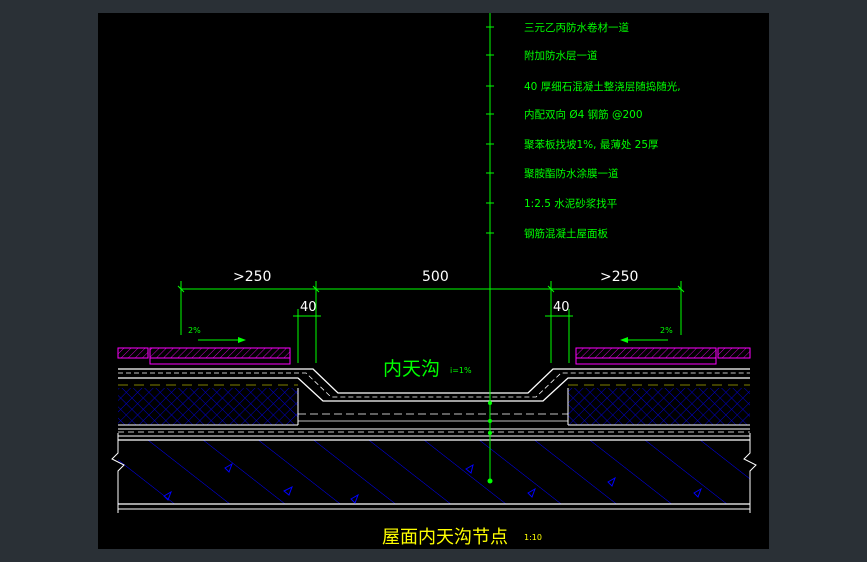 Image resolution: width=867 pixels, height=562 pixels. Describe the element at coordinates (490, 248) in the screenshot. I see `leader-line` at that location.